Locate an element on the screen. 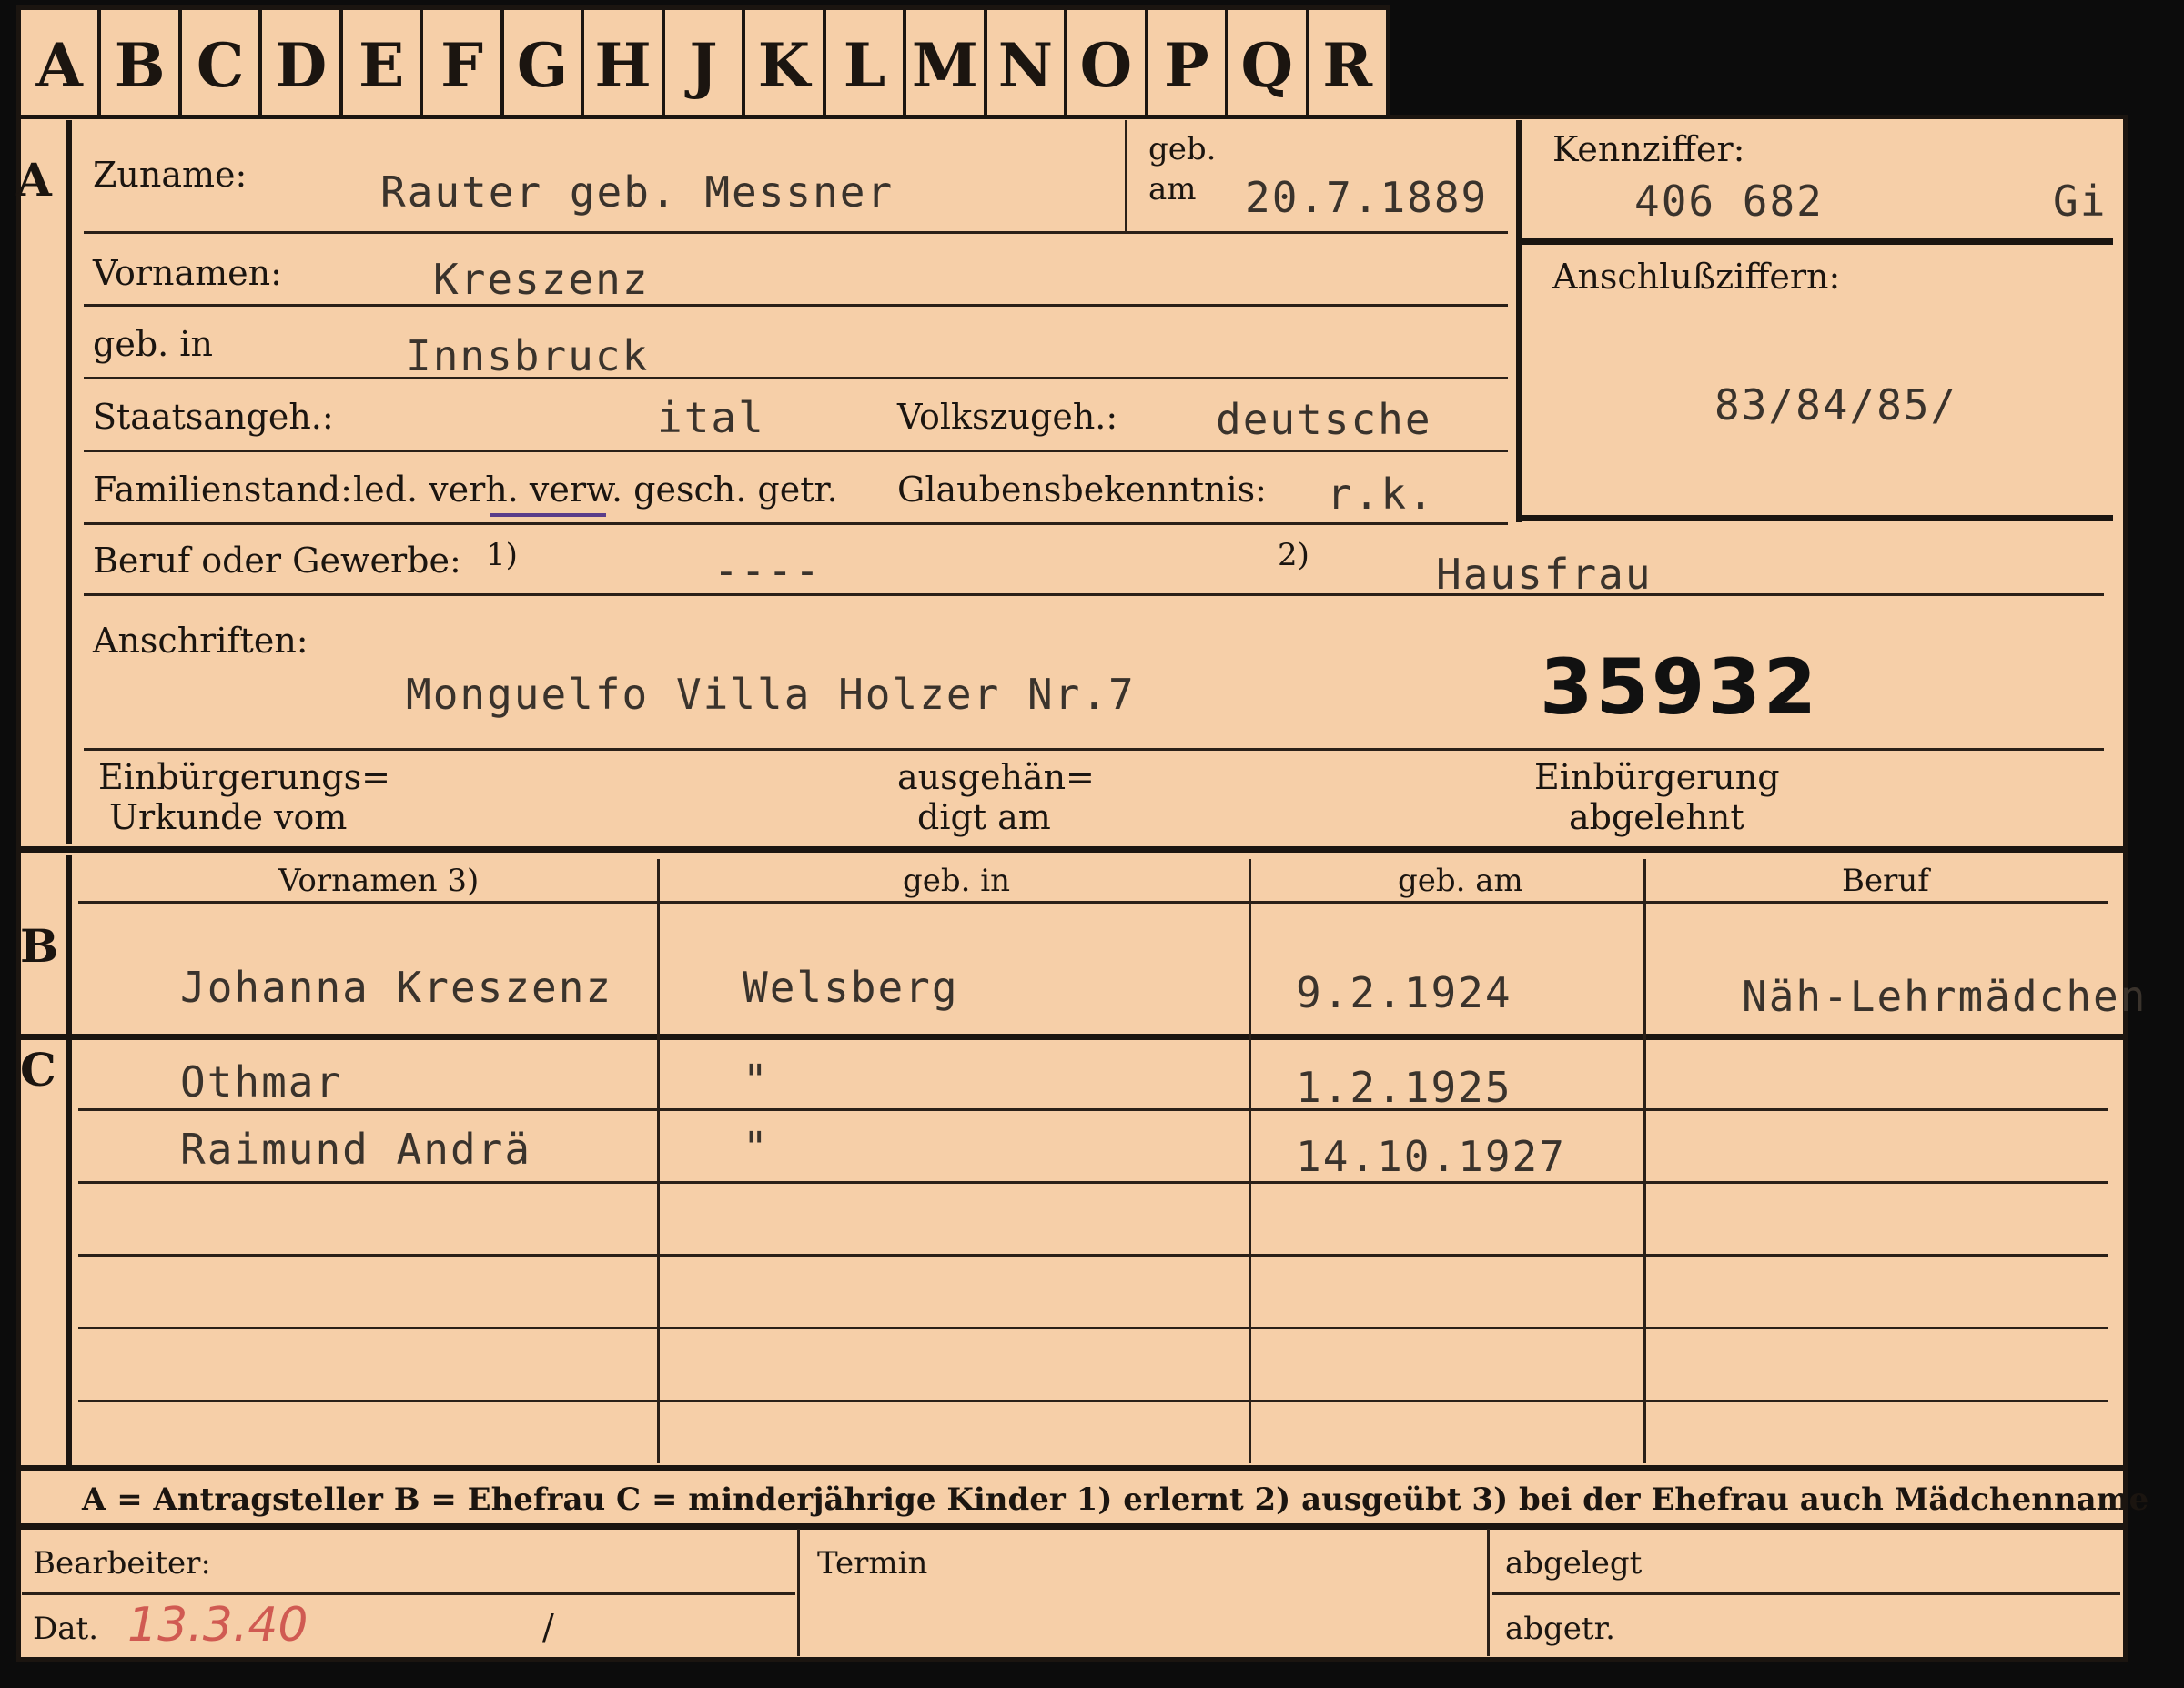 Image resolution: width=2184 pixels, height=1688 pixels. beruf-footnote-2: 2) is located at coordinates (1294, 555).